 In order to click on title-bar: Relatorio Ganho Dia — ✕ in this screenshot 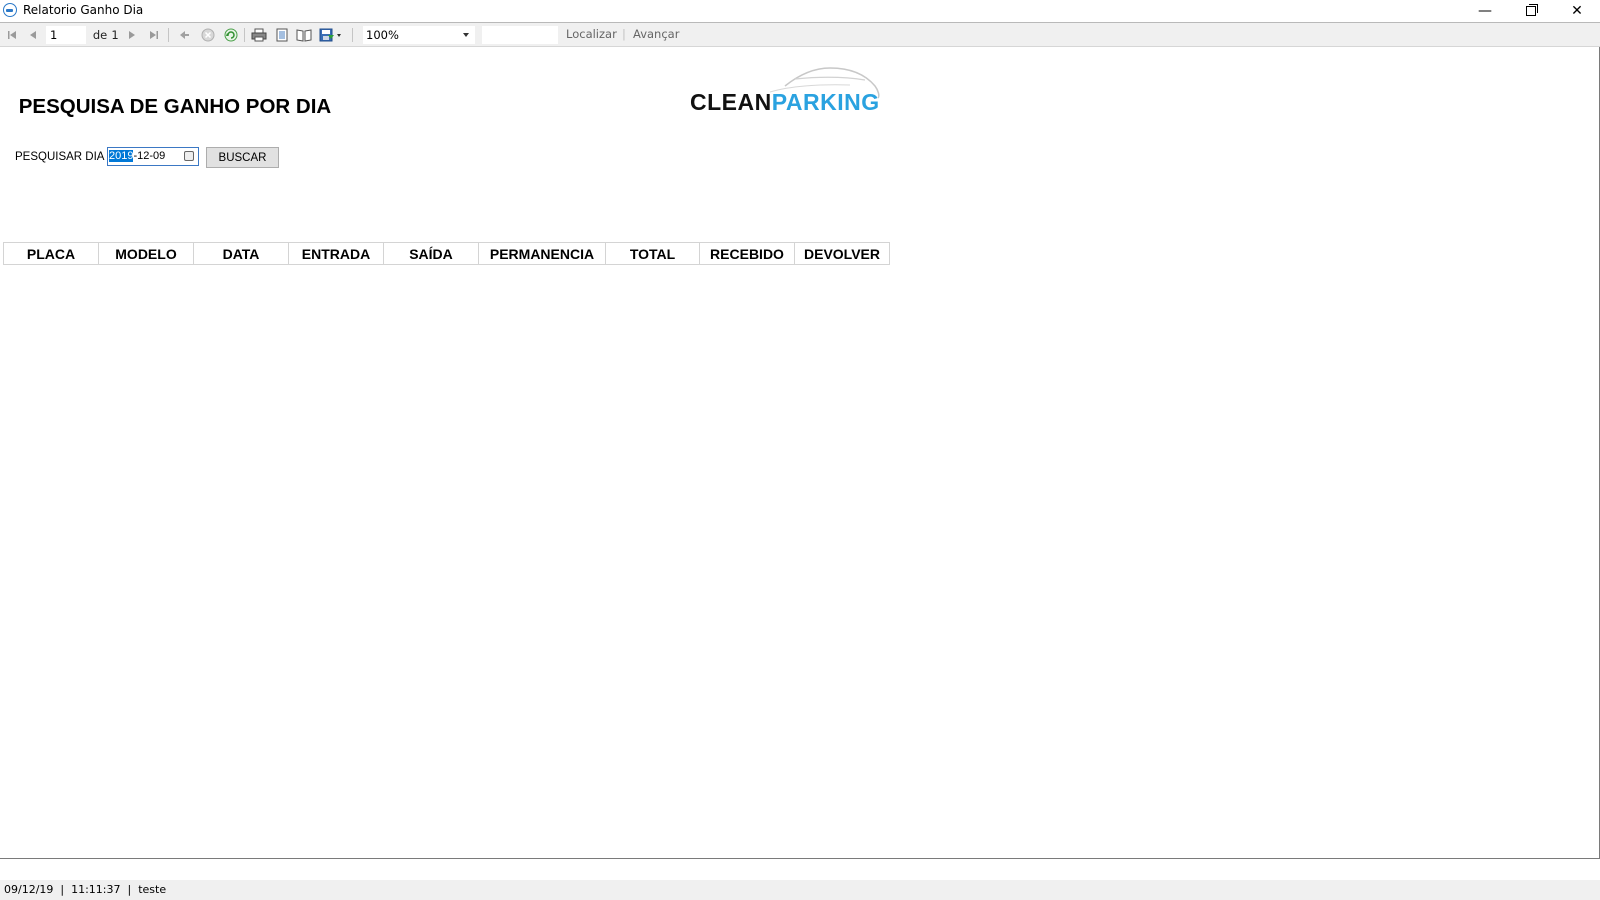, I will do `click(800, 11)`.